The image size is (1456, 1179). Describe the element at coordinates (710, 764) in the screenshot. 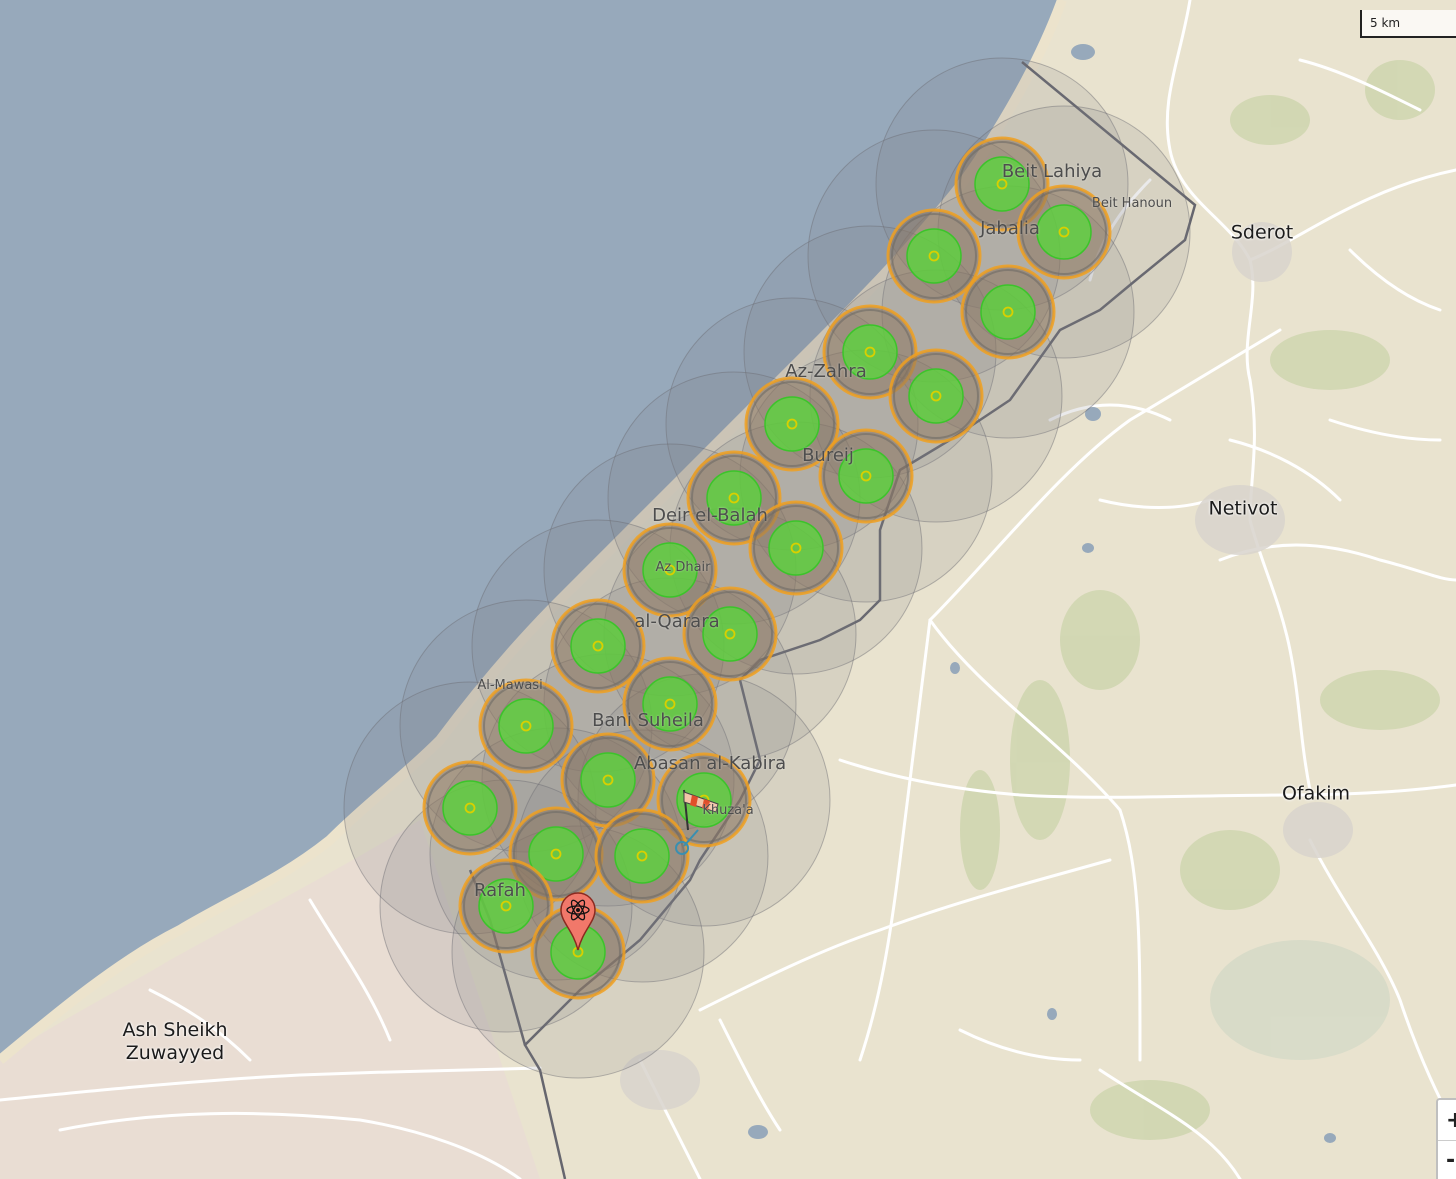

I see `place-label-abasan-al-kabira: Abasan al-Kabira` at that location.